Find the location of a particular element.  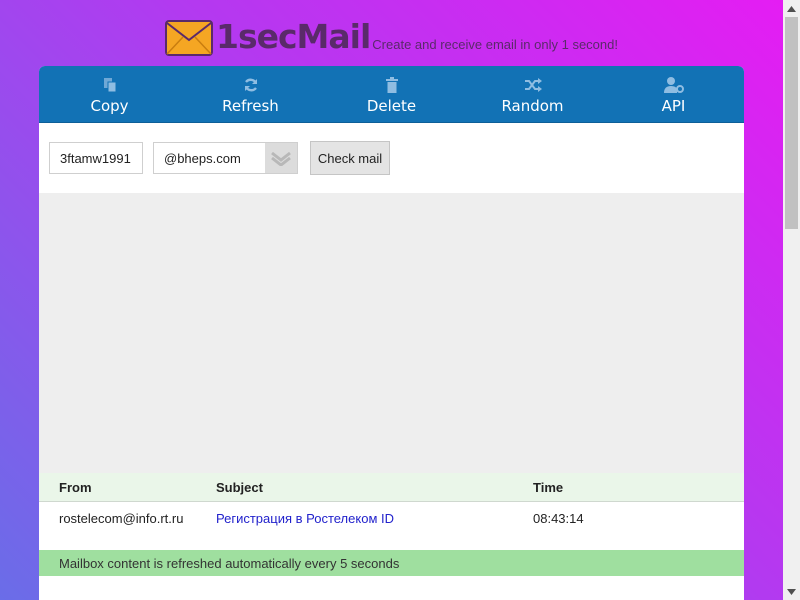

random-button: Random is located at coordinates (532, 94).